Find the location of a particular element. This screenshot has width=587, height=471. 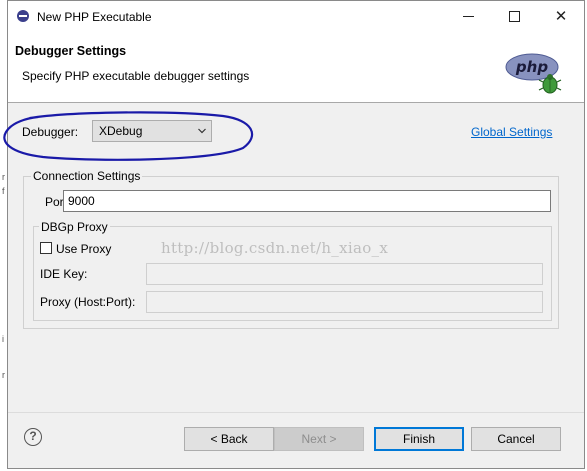

proxy-host-port-input is located at coordinates (344, 302).